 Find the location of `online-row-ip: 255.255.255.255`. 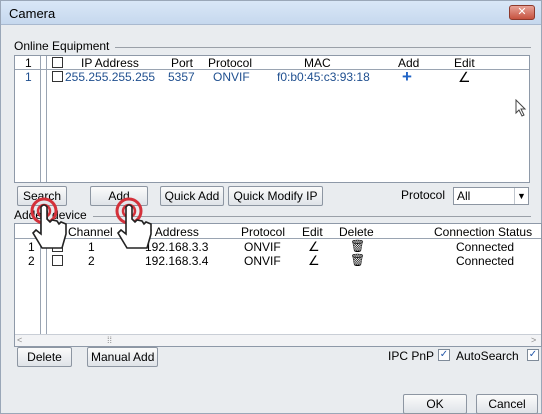

online-row-ip: 255.255.255.255 is located at coordinates (110, 77).